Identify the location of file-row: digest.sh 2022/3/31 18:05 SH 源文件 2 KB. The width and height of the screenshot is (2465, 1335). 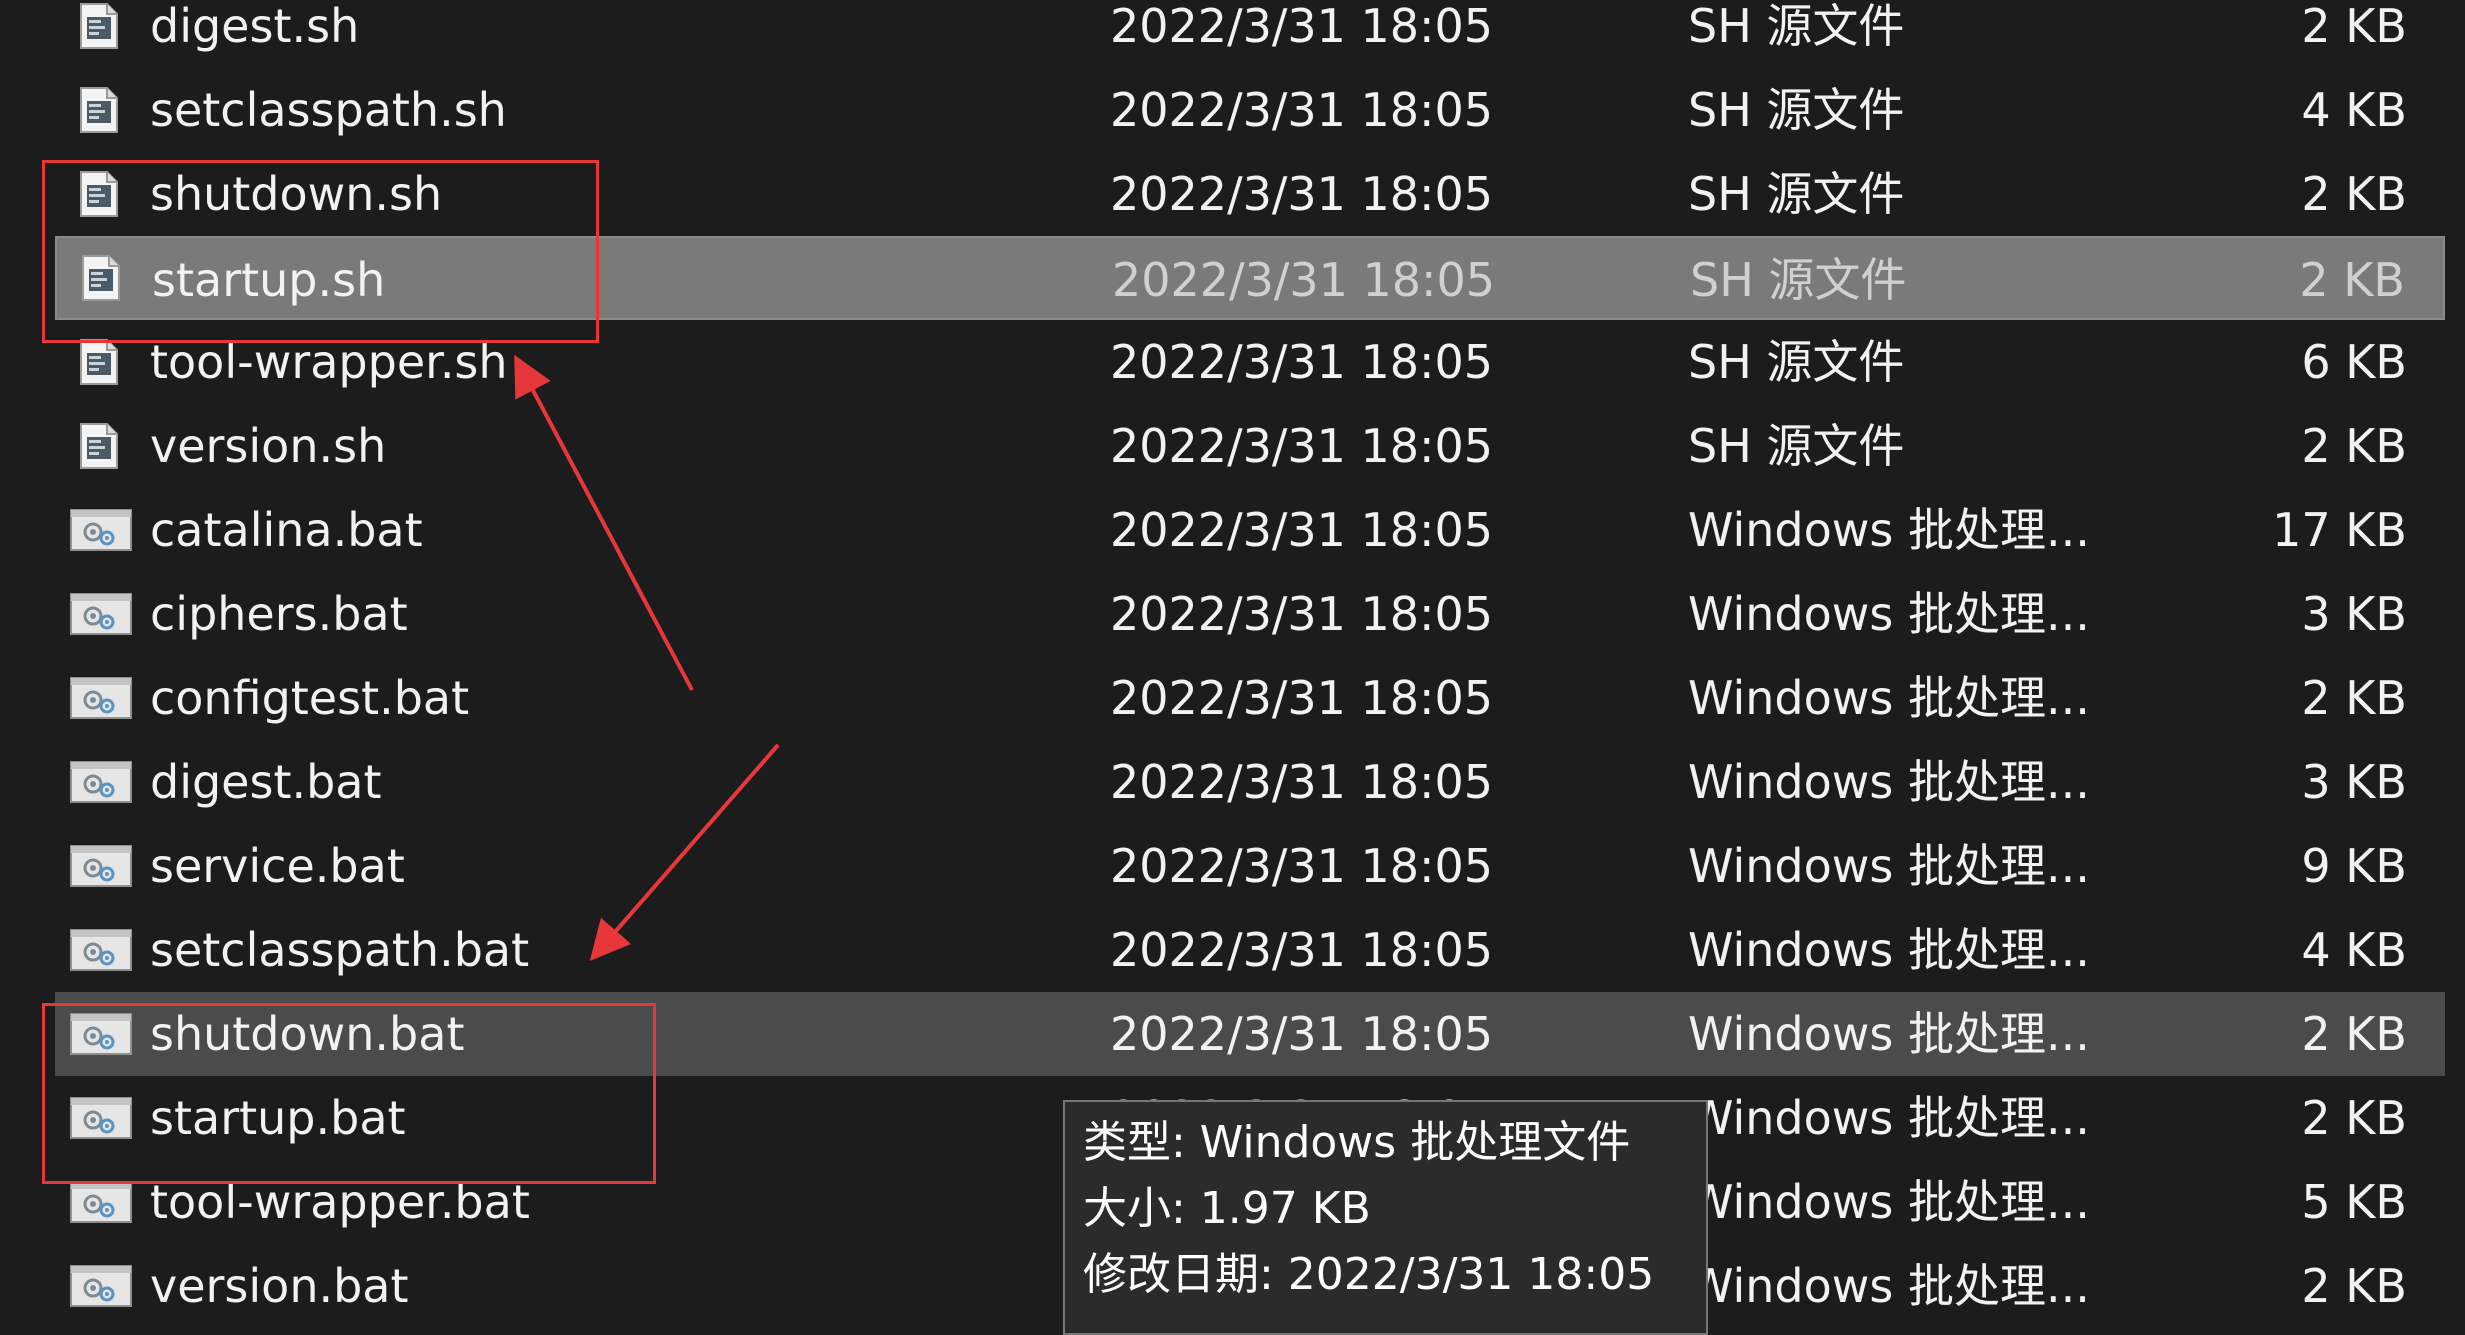
(1250, 34).